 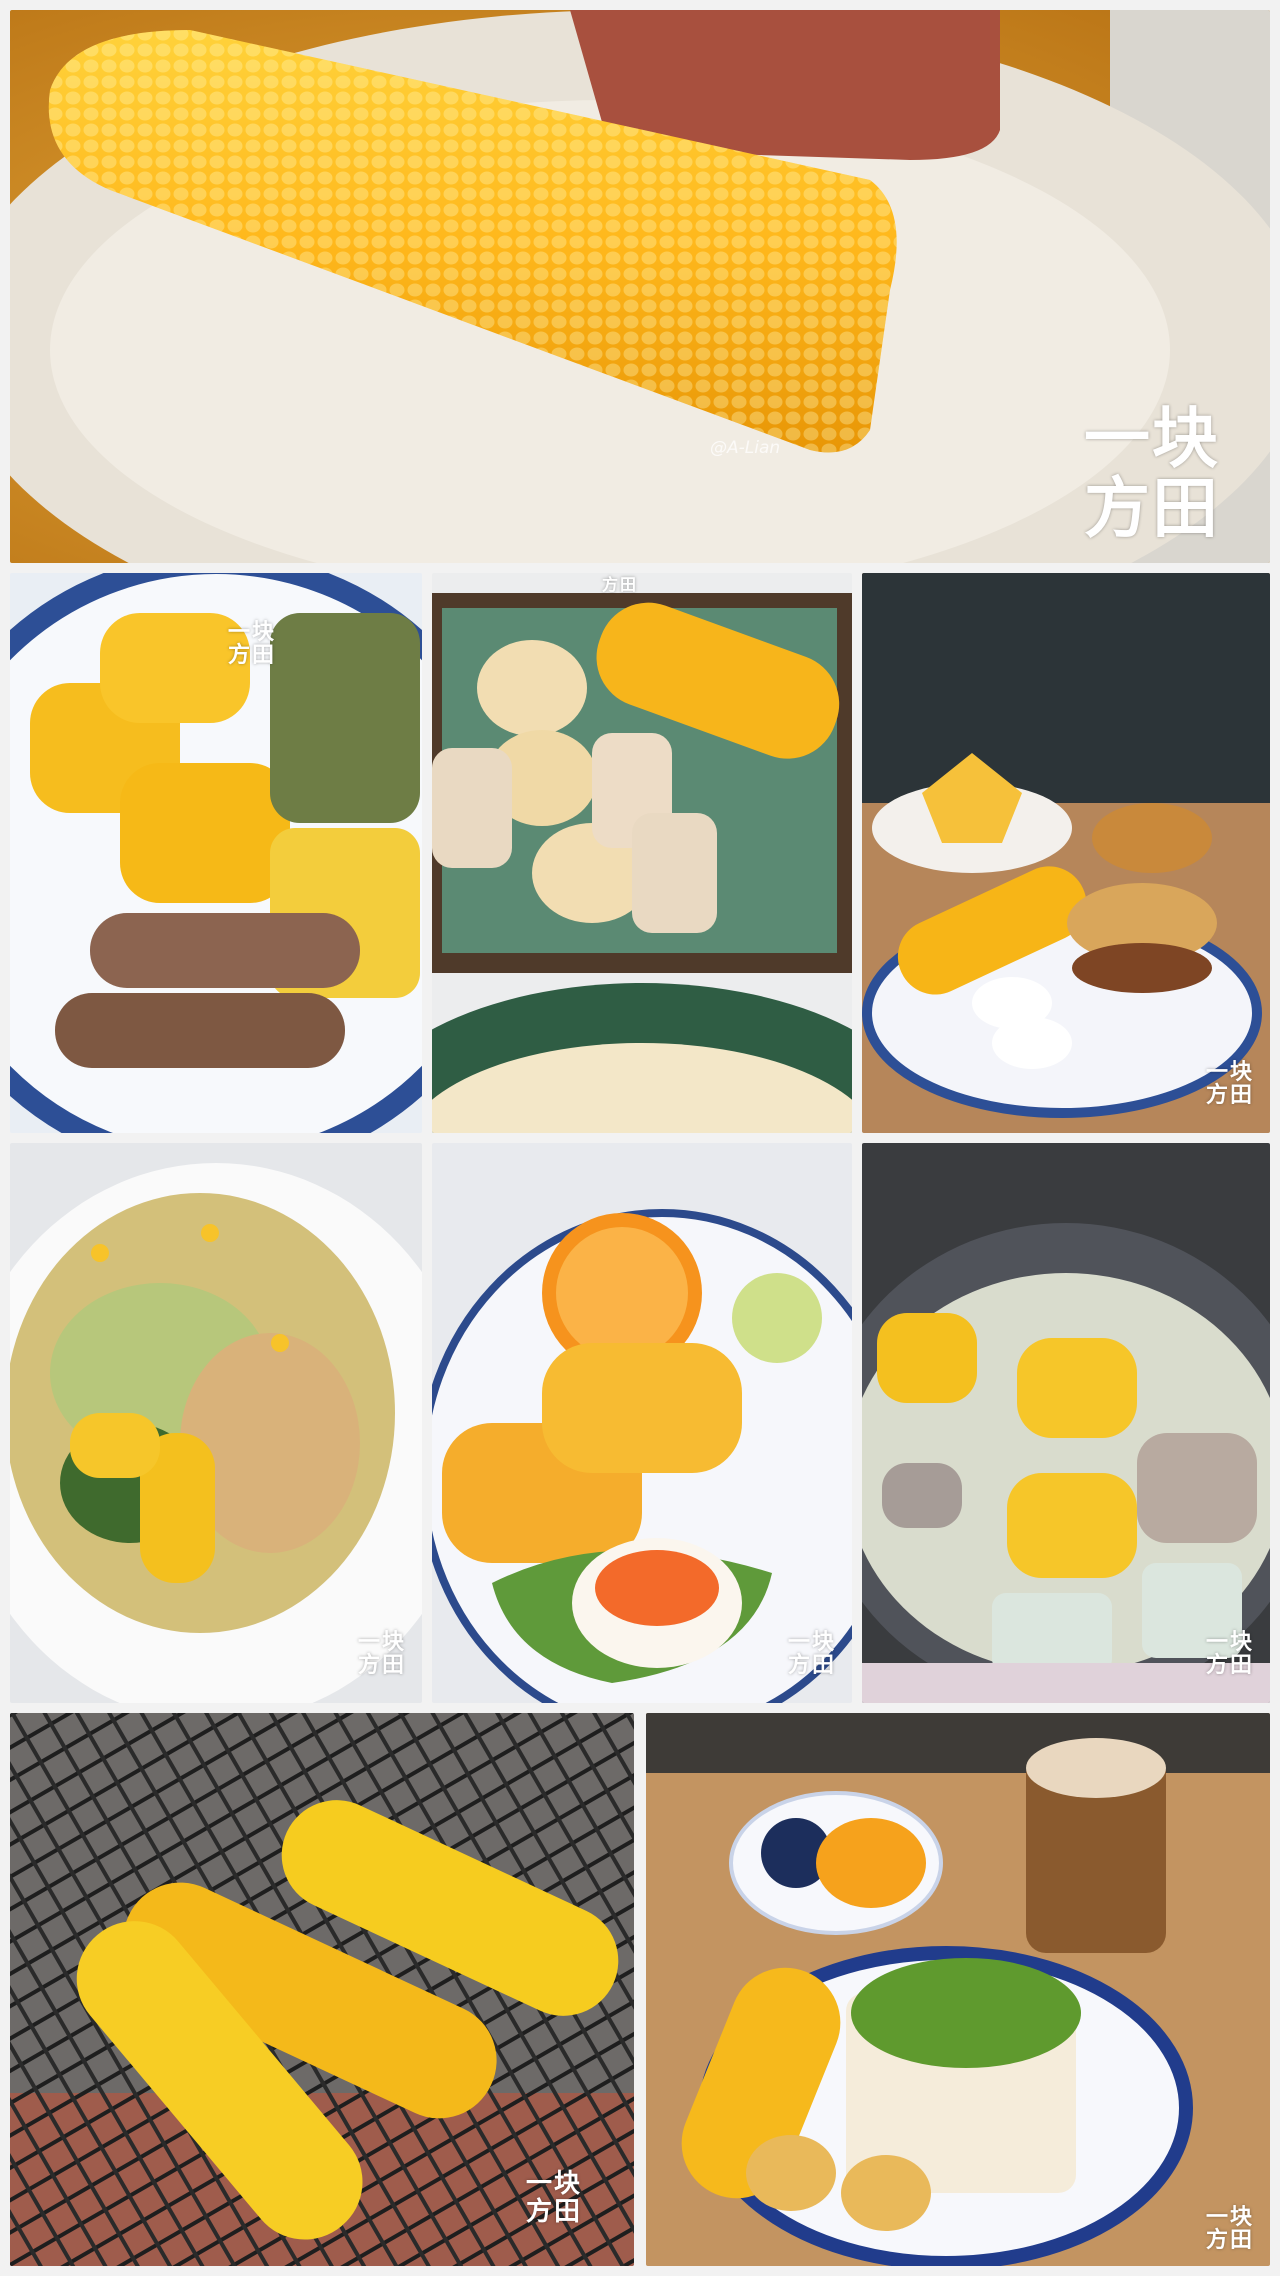 I want to click on photo-corn-egg-salad-image, so click(x=642, y=1423).